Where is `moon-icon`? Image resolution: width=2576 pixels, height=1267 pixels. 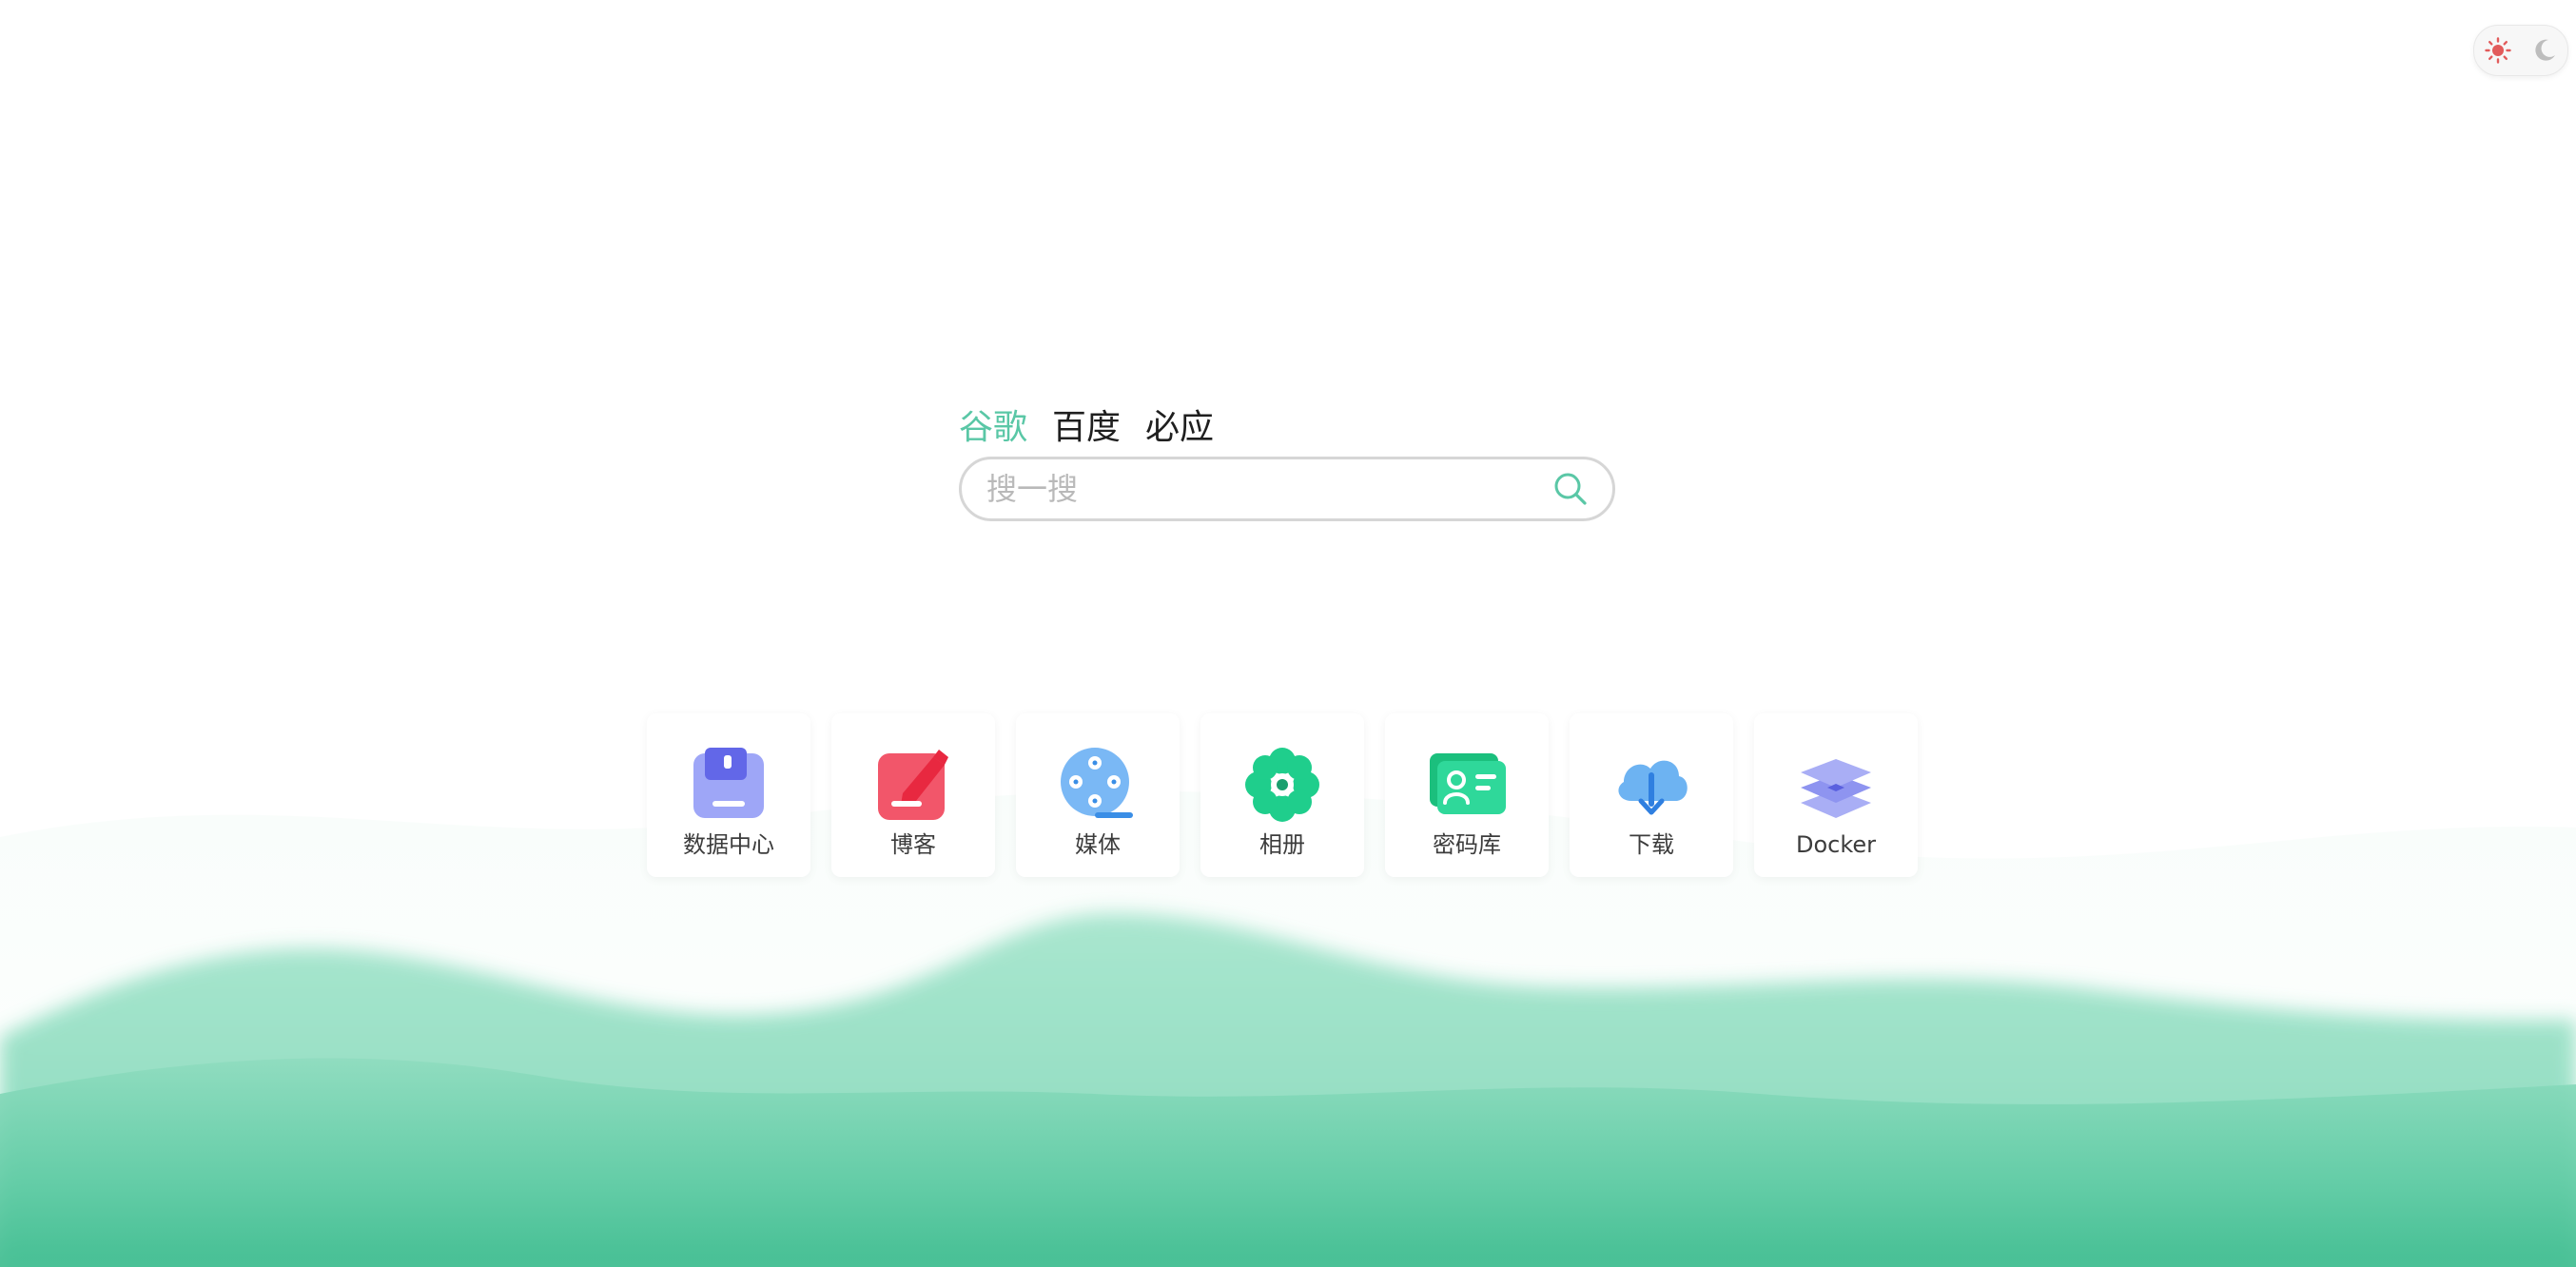 moon-icon is located at coordinates (2544, 50).